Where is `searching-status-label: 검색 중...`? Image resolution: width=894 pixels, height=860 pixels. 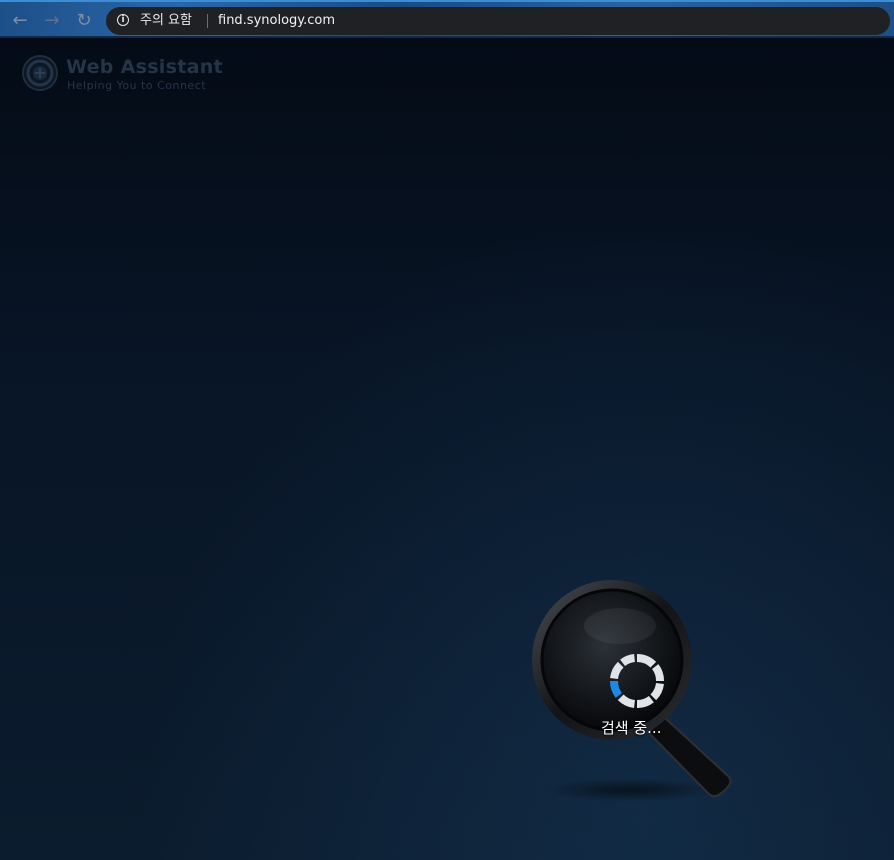 searching-status-label: 검색 중... is located at coordinates (631, 728).